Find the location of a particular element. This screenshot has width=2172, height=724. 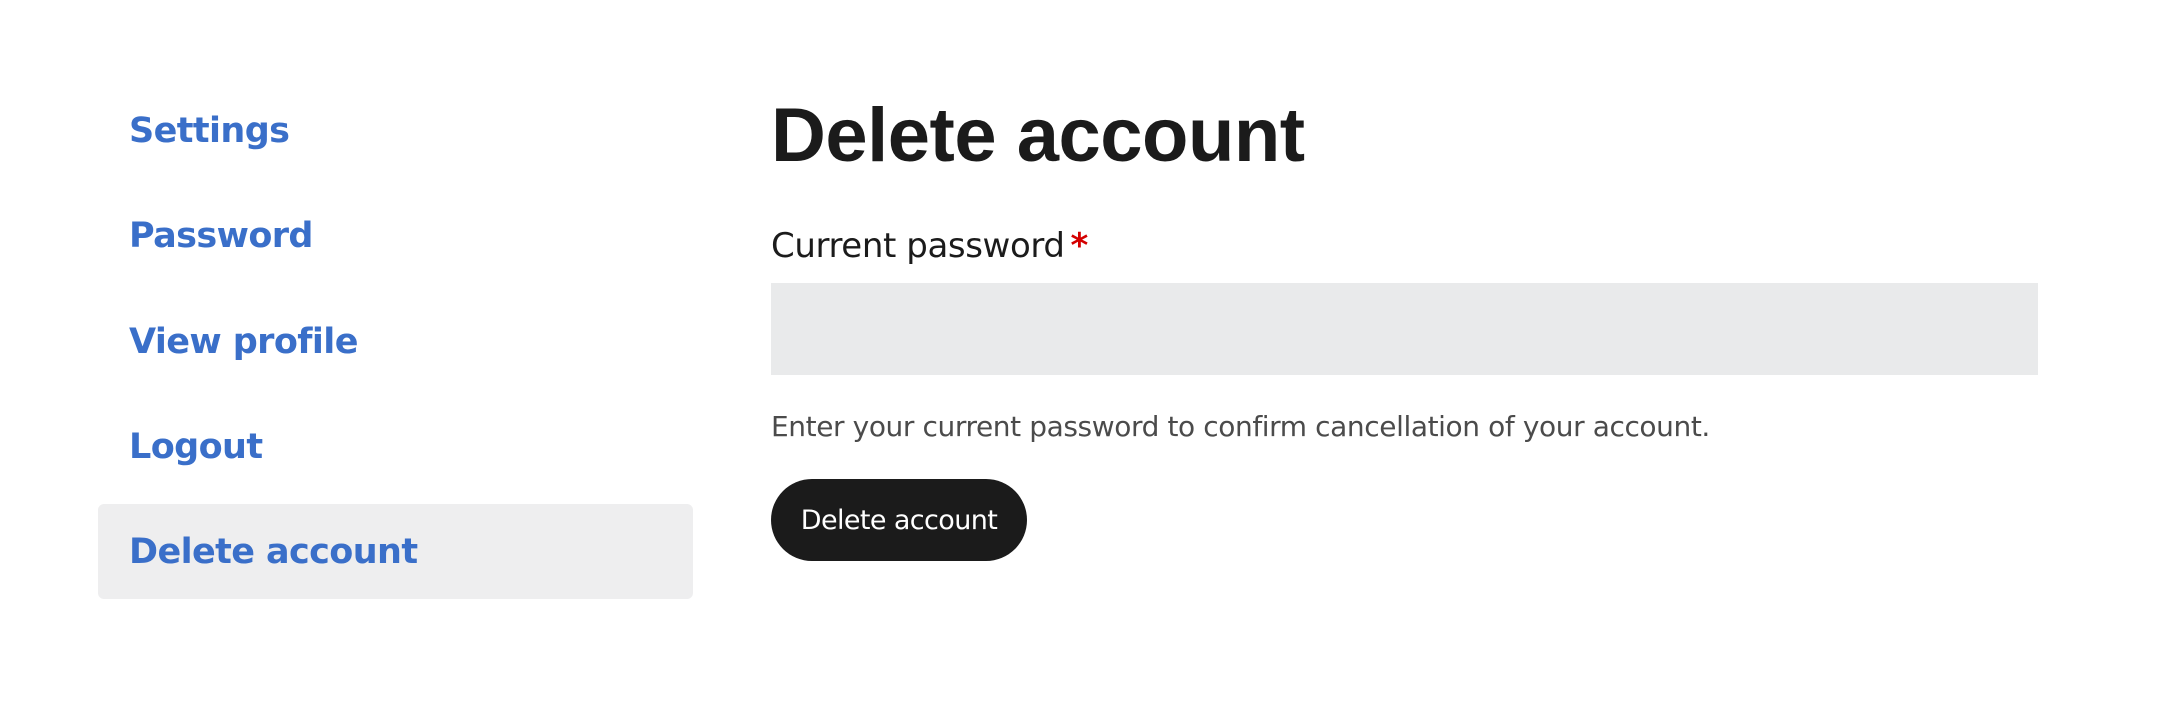

sidebar-item-label: Delete account is located at coordinates (273, 551).